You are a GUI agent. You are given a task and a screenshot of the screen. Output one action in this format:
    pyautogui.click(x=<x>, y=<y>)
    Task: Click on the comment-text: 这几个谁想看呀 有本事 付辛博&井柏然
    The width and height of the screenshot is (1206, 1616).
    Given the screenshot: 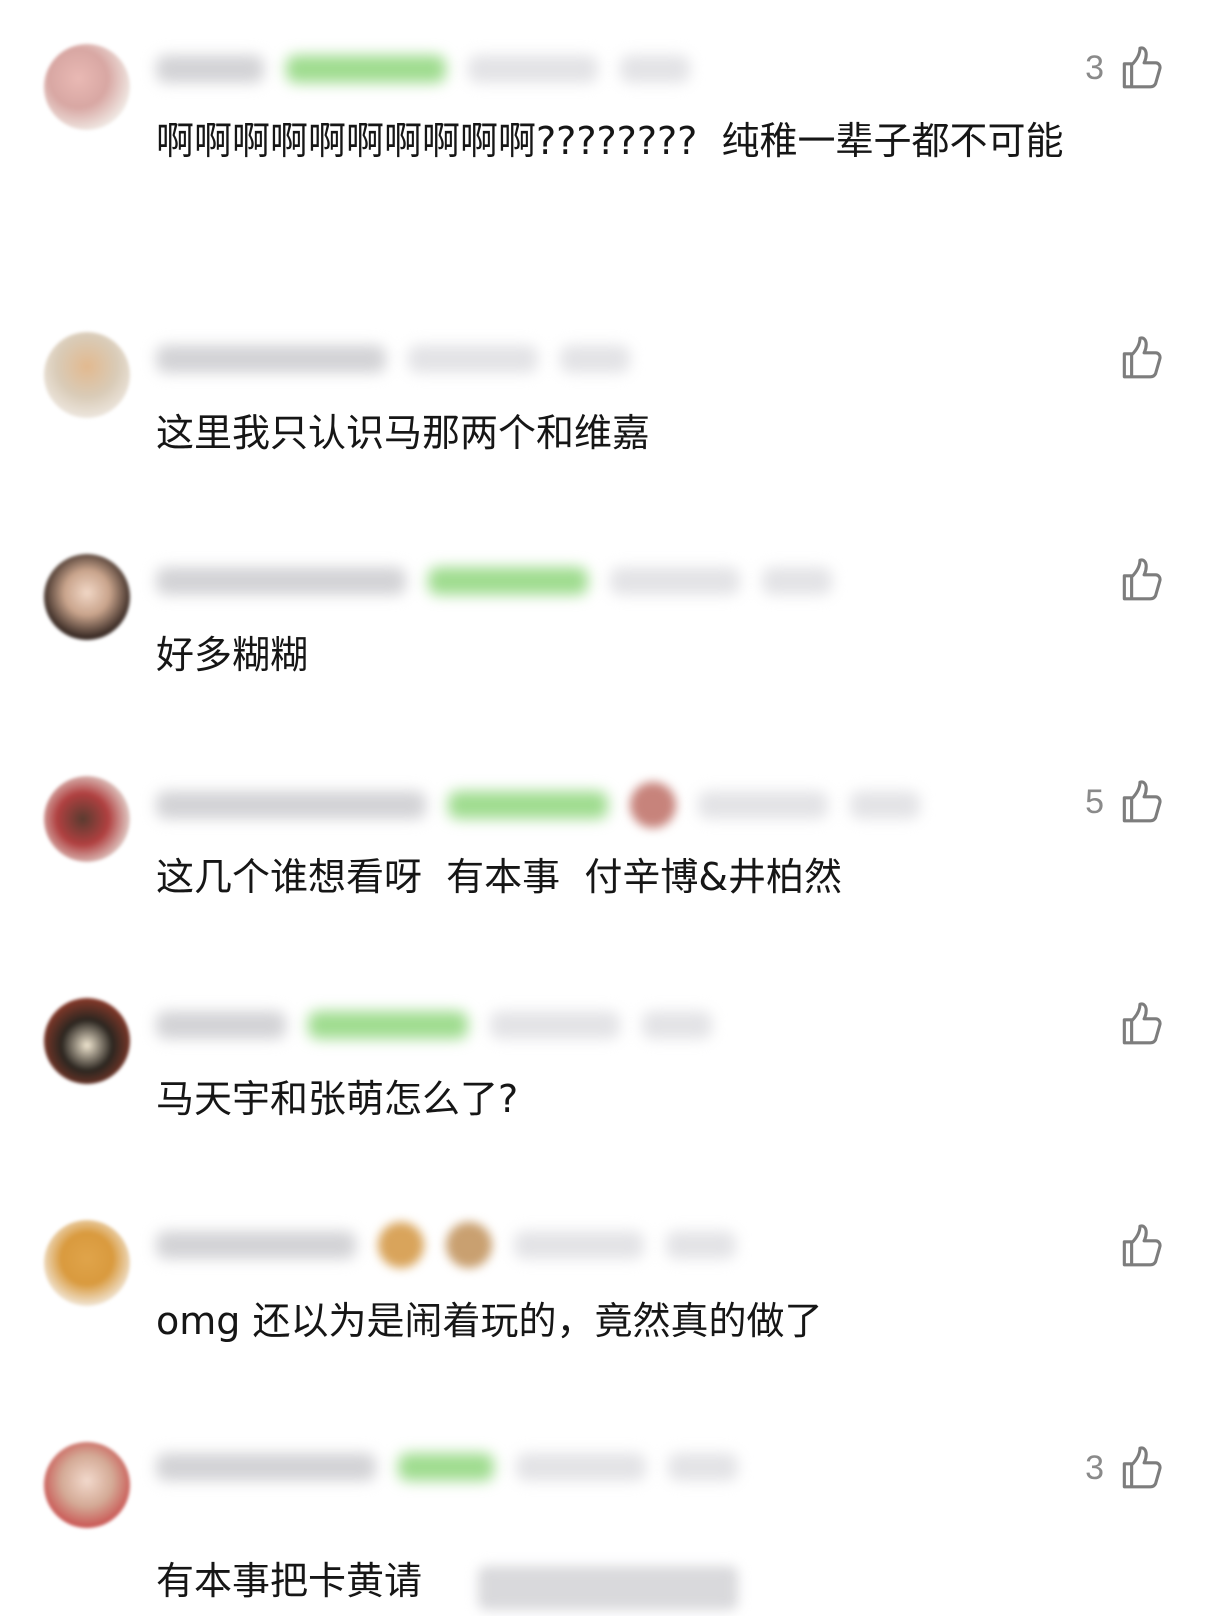 What is the action you would take?
    pyautogui.click(x=499, y=877)
    